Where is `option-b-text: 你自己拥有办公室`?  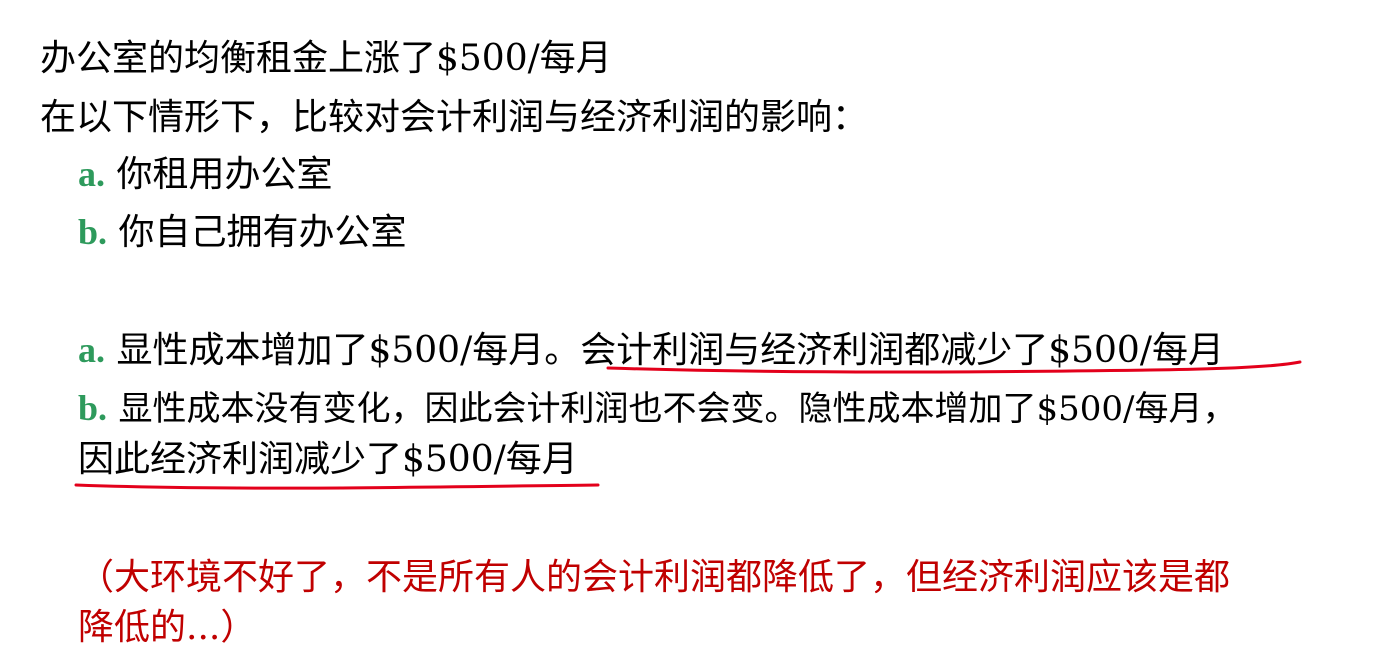 option-b-text: 你自己拥有办公室 is located at coordinates (262, 232).